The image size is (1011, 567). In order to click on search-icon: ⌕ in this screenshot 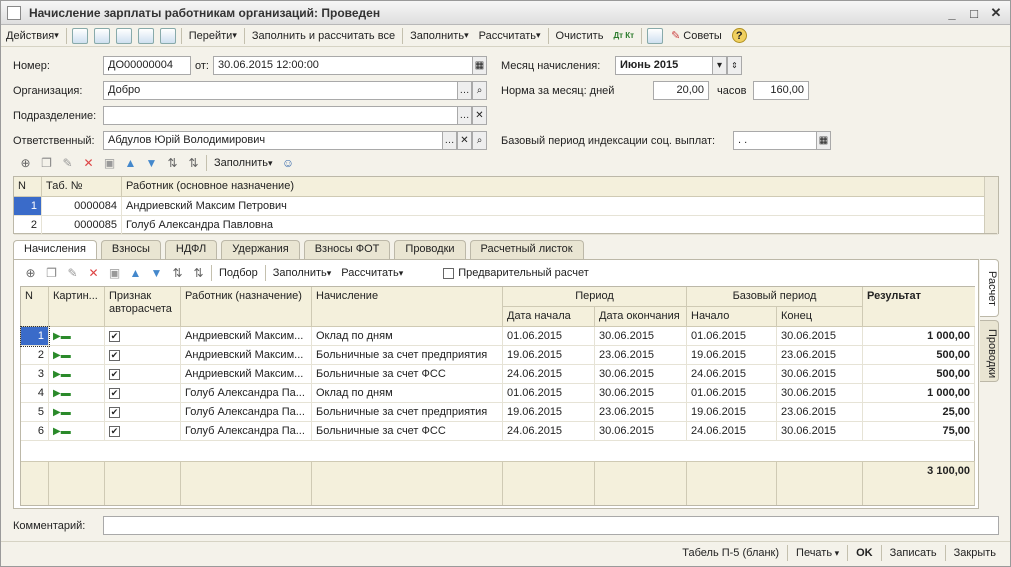, I will do `click(479, 140)`.